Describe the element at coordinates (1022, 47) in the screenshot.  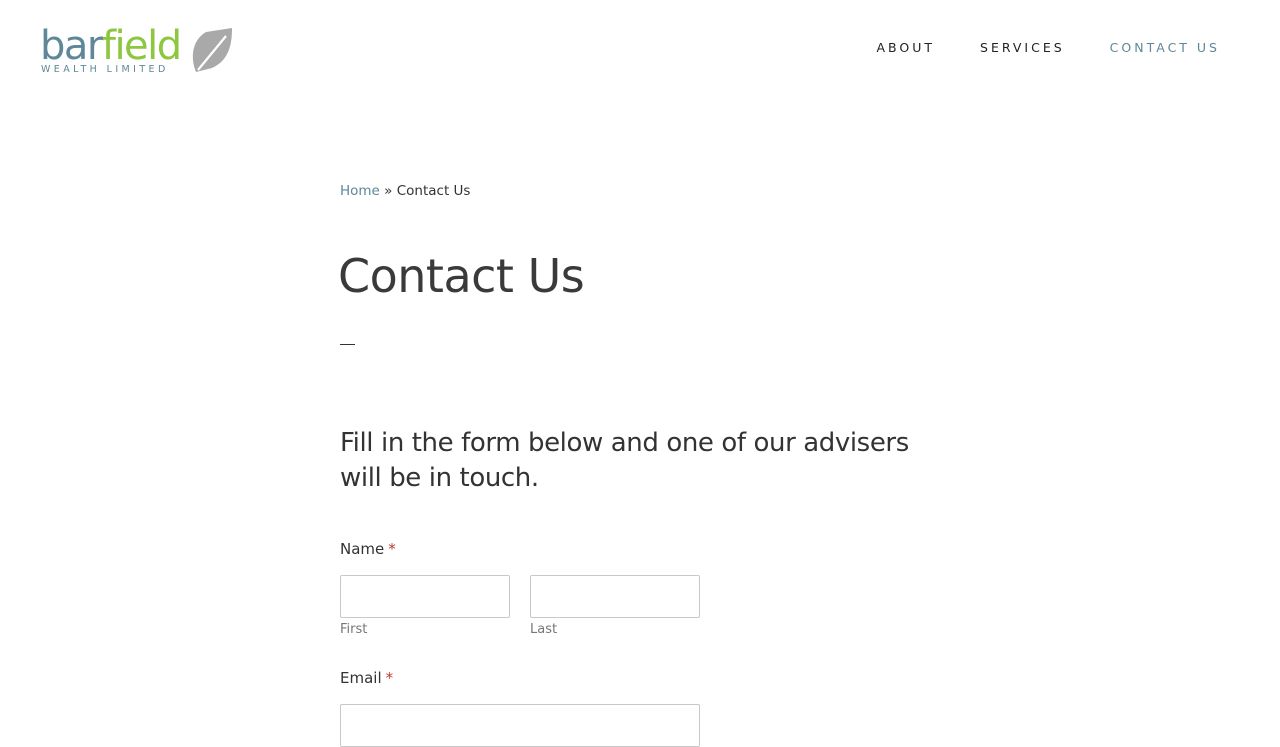
I see `nav-services: SERVICES` at that location.